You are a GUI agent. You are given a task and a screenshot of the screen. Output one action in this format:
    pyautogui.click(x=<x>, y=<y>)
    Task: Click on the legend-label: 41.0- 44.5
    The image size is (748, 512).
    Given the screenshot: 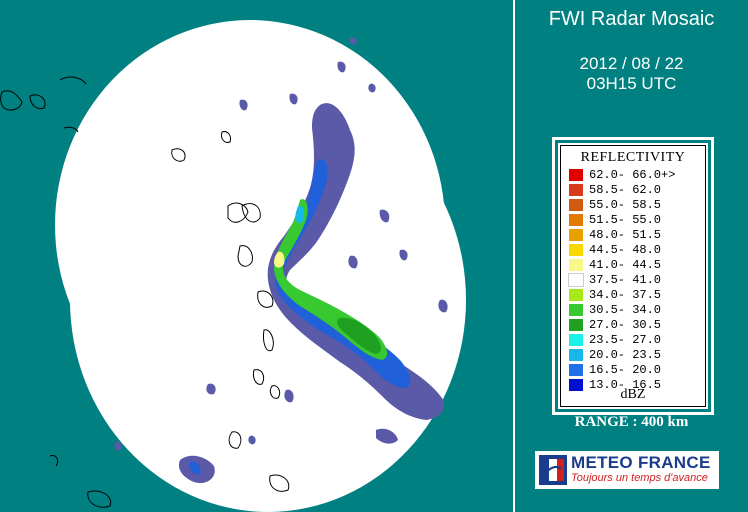 What is the action you would take?
    pyautogui.click(x=625, y=265)
    